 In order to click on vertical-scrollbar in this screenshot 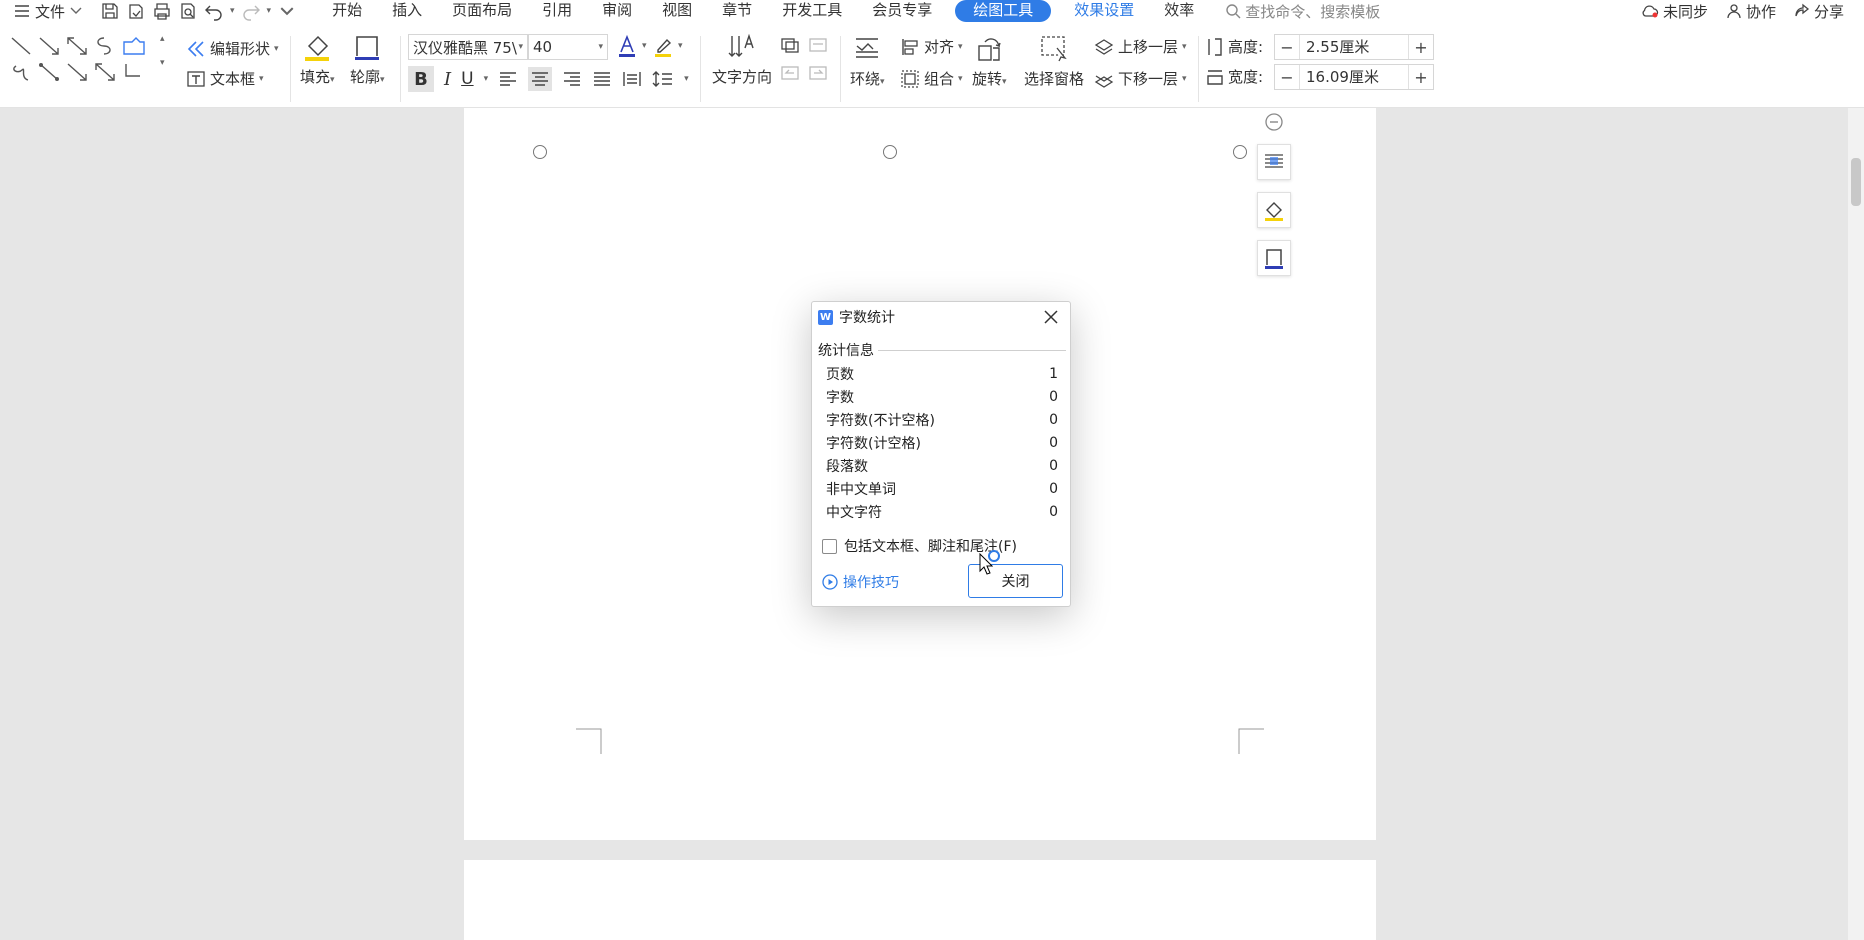, I will do `click(1856, 524)`.